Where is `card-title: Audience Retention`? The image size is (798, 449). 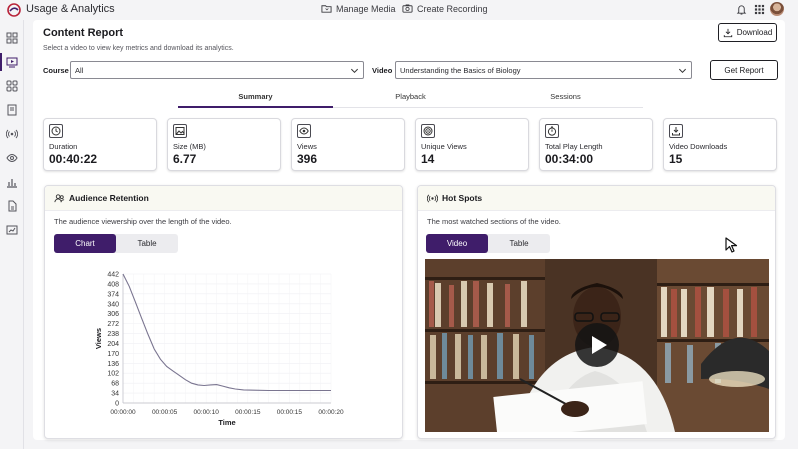 card-title: Audience Retention is located at coordinates (109, 198).